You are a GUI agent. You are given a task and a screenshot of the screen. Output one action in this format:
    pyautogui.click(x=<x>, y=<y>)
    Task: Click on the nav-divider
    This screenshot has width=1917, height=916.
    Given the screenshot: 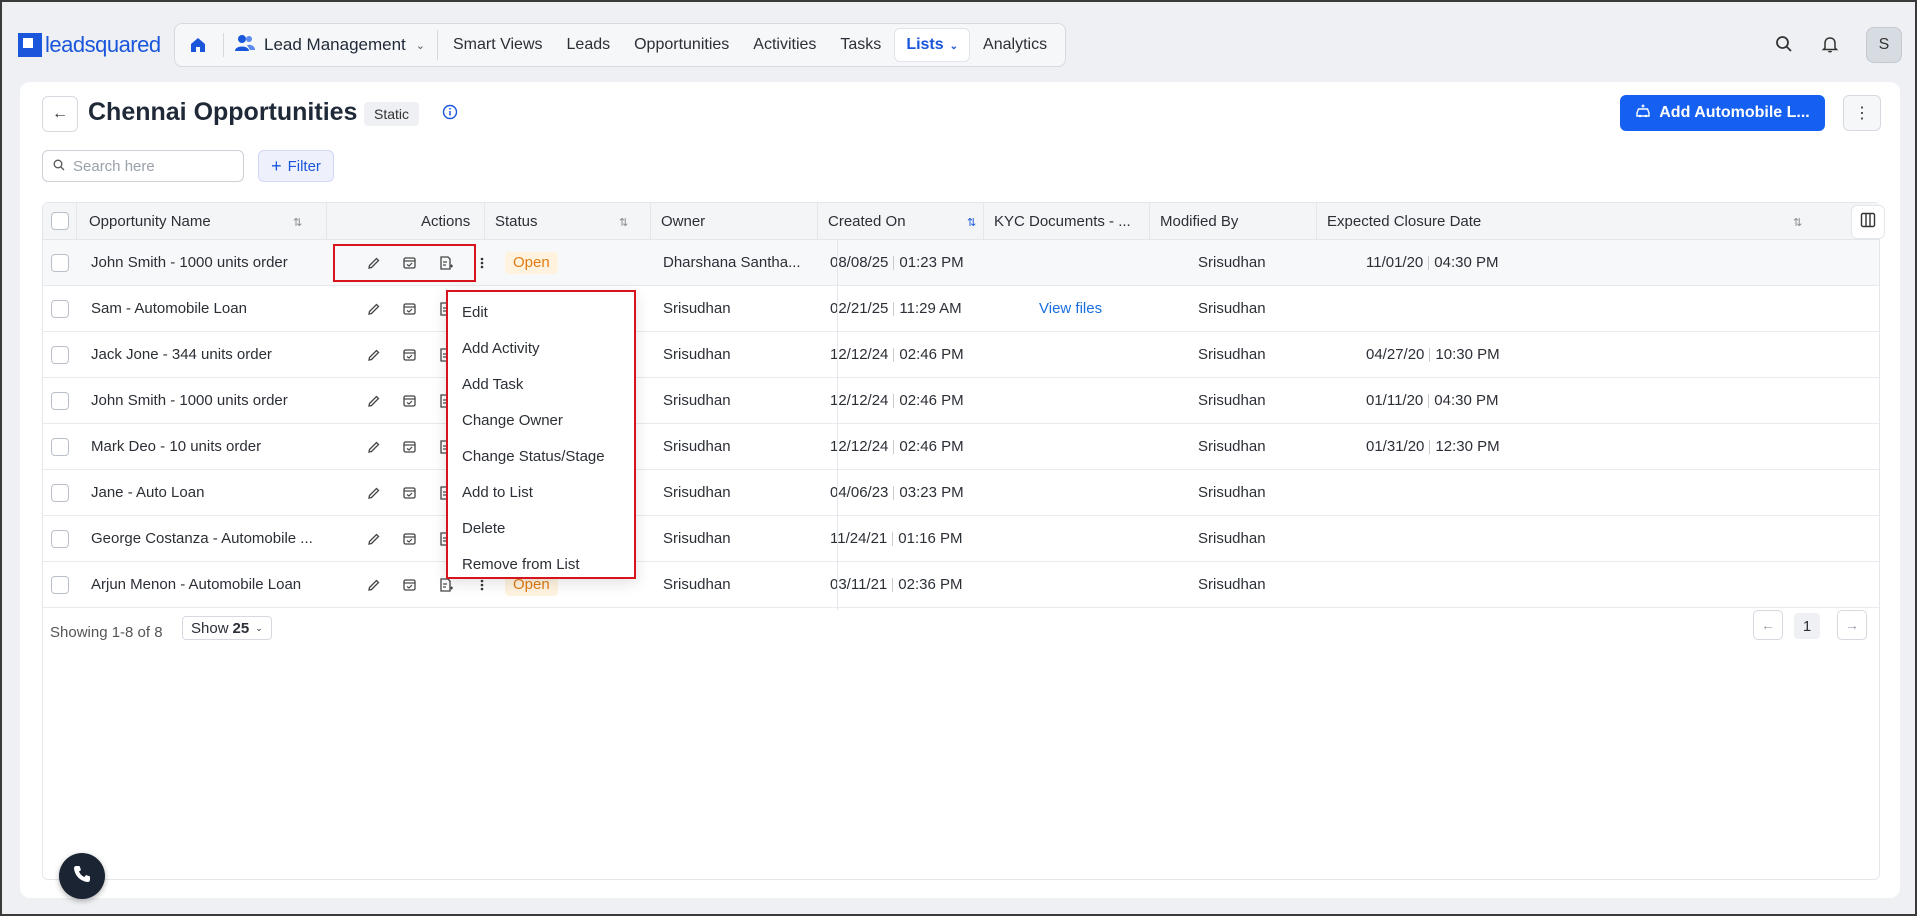 What is the action you would take?
    pyautogui.click(x=223, y=45)
    